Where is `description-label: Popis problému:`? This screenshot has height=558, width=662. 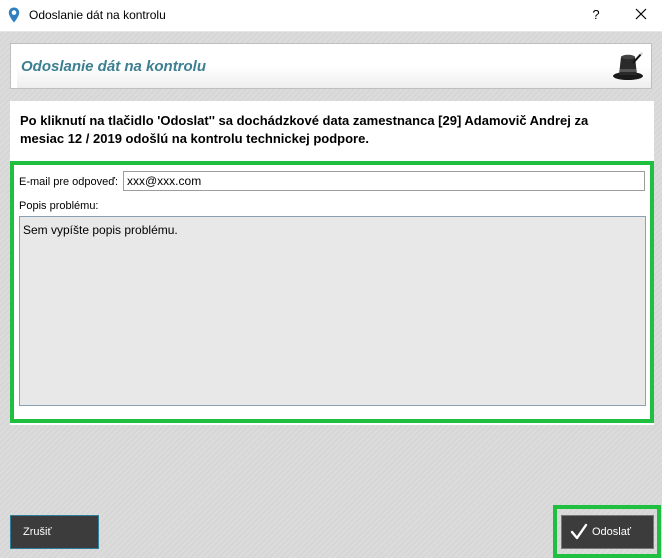
description-label: Popis problému: is located at coordinates (59, 206).